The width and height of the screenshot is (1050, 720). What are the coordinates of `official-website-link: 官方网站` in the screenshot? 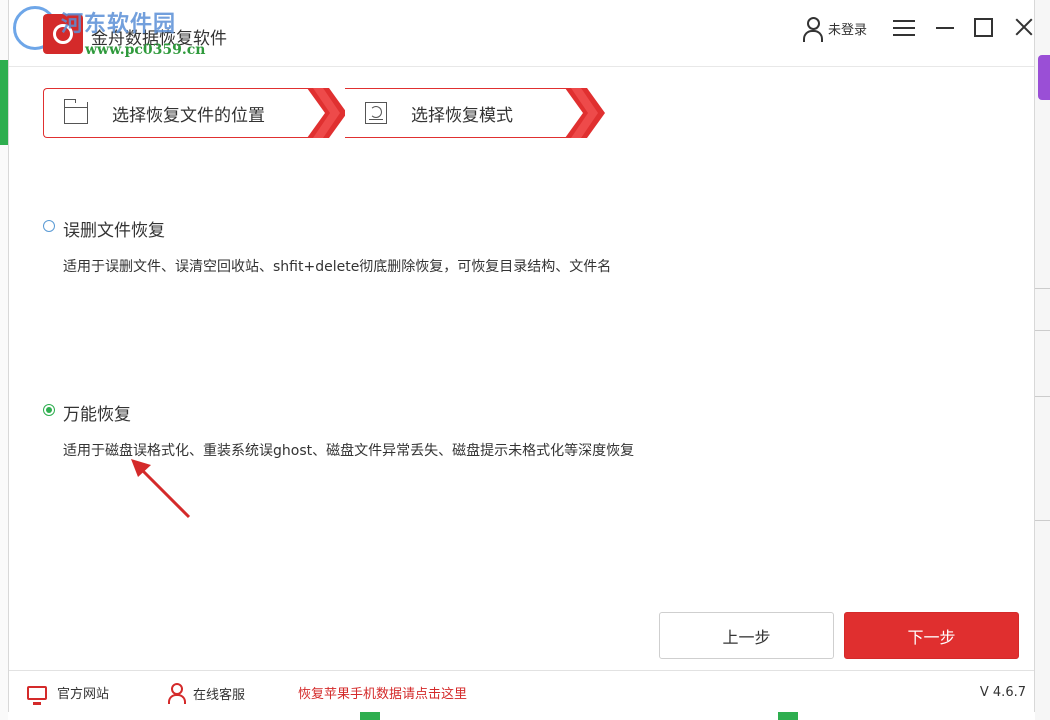 It's located at (68, 694).